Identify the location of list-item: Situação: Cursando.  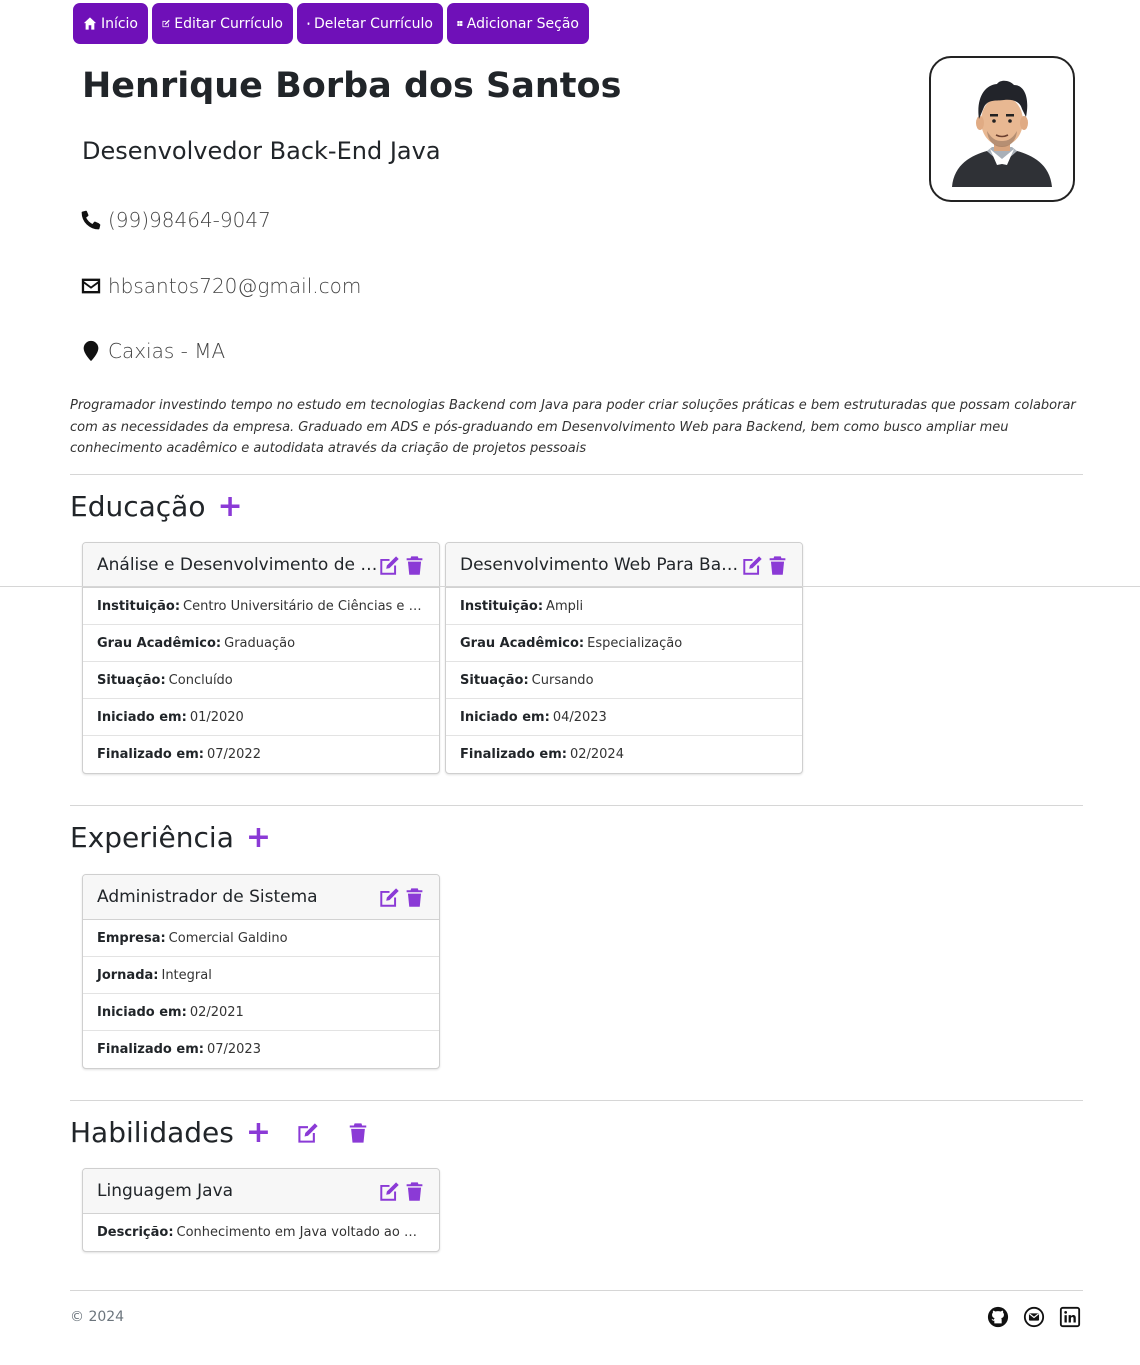
(624, 680).